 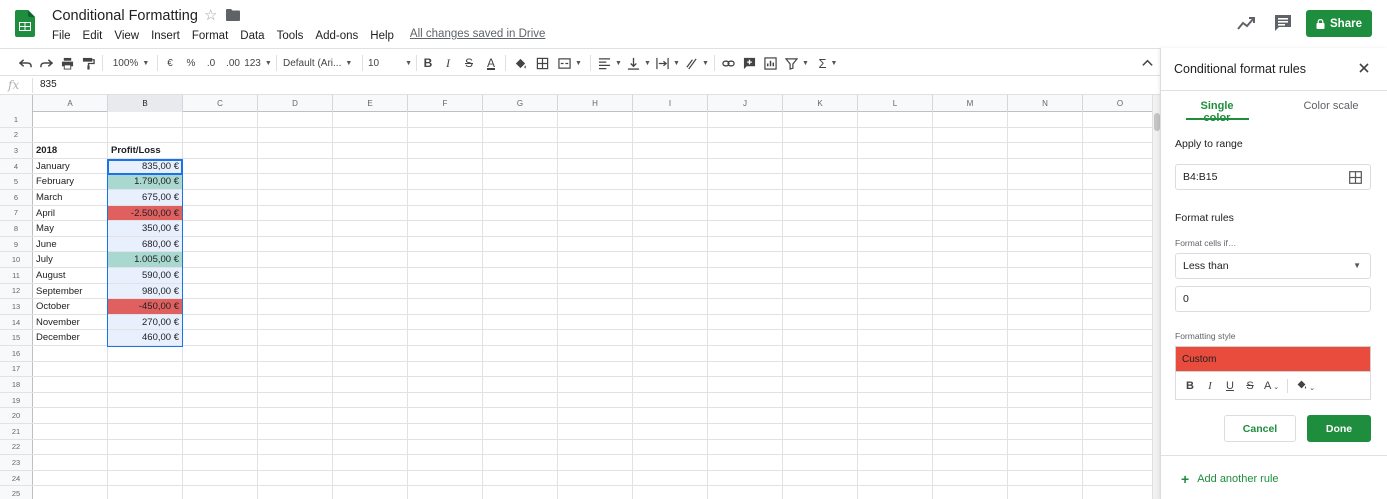 I want to click on fill-color-button, so click(x=520, y=63).